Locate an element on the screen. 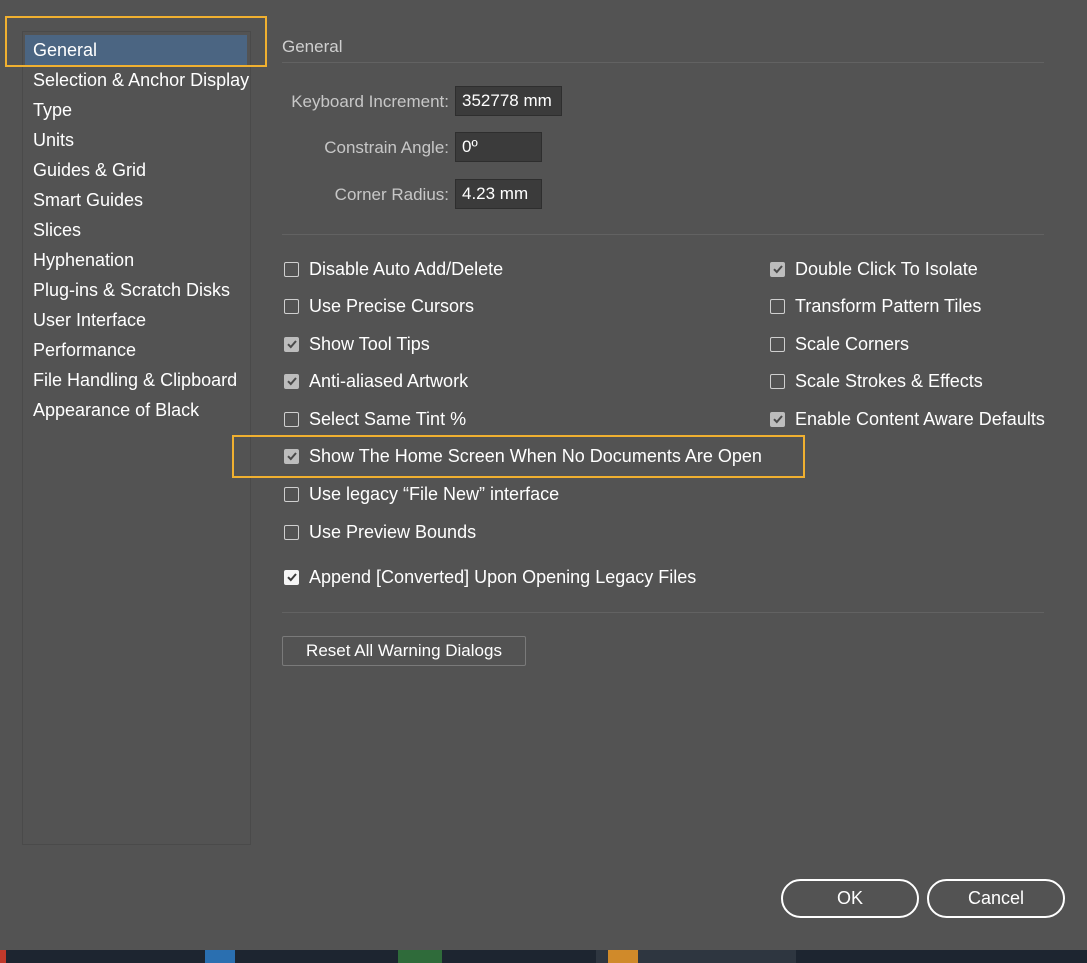 The height and width of the screenshot is (963, 1087). sidebar-item-user-interface: User Interface is located at coordinates (136, 320).